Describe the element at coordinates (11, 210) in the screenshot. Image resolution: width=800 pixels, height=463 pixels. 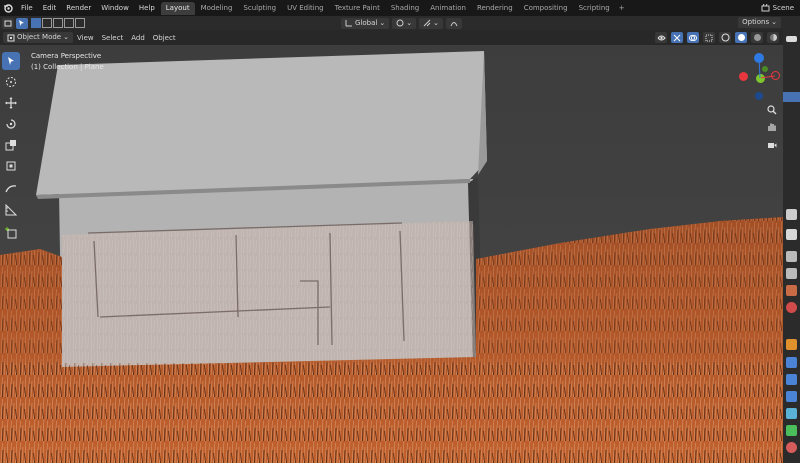
I see `measure-icon` at that location.